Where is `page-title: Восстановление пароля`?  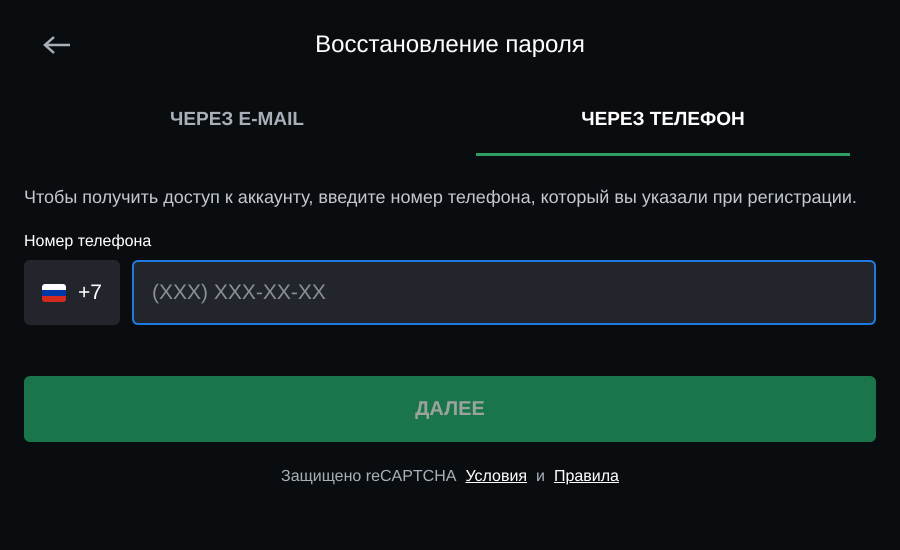 page-title: Восстановление пароля is located at coordinates (450, 45).